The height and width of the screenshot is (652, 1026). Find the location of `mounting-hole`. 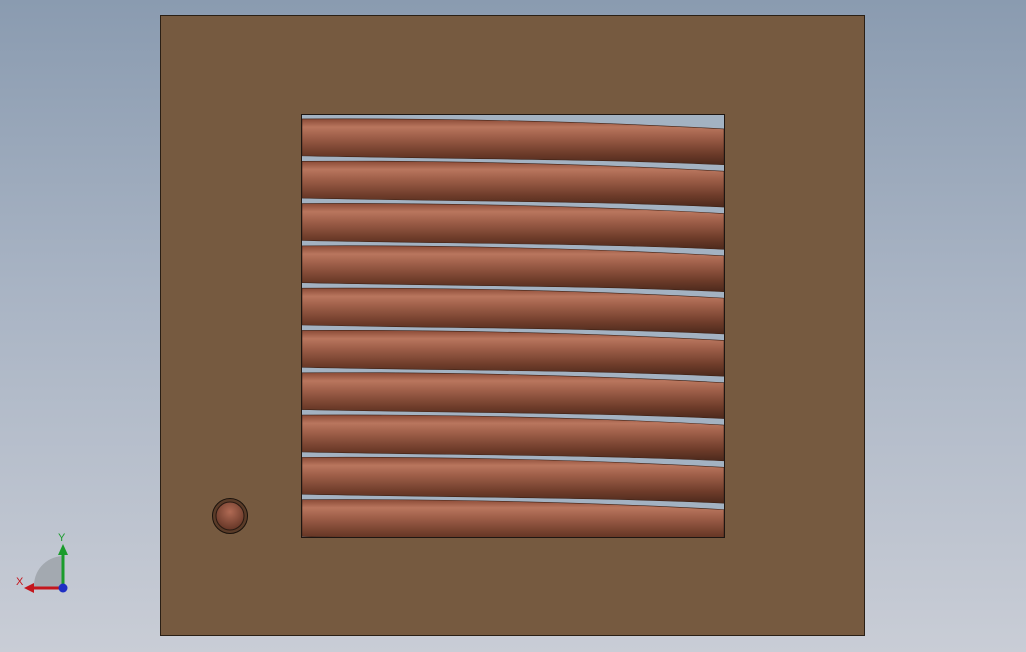

mounting-hole is located at coordinates (230, 516).